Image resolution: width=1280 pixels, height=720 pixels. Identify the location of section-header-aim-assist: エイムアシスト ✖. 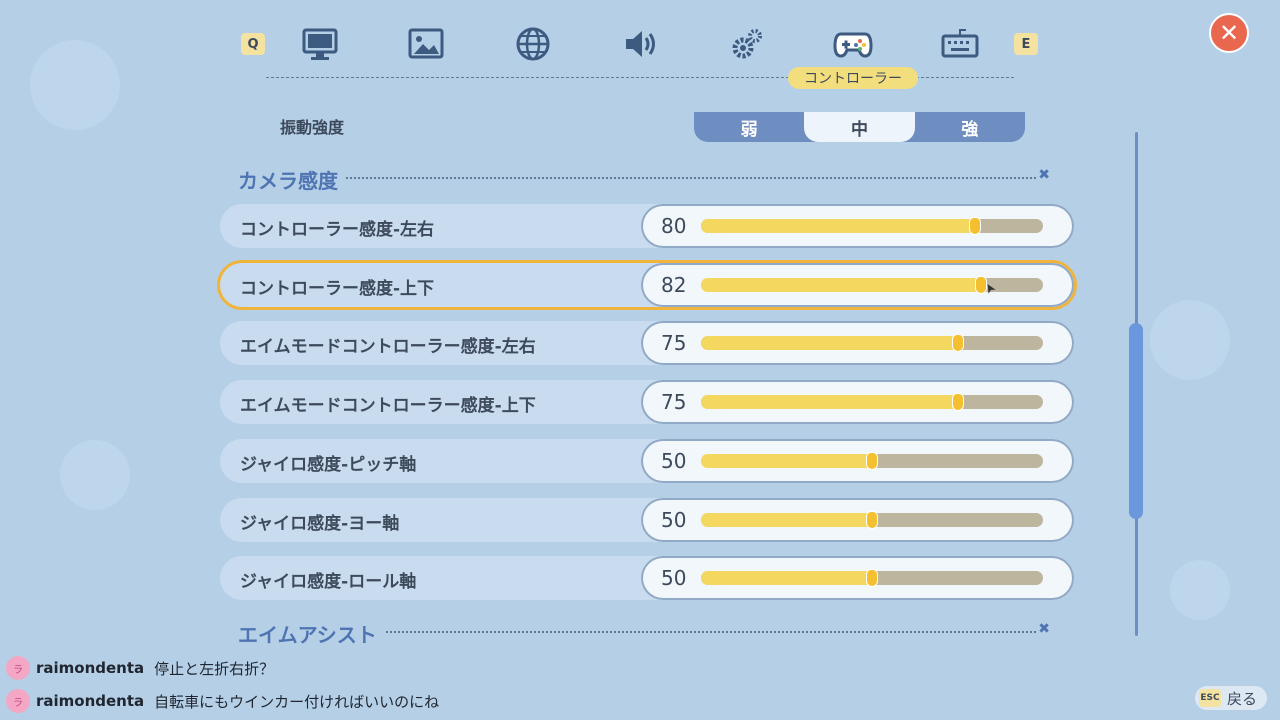
(644, 633).